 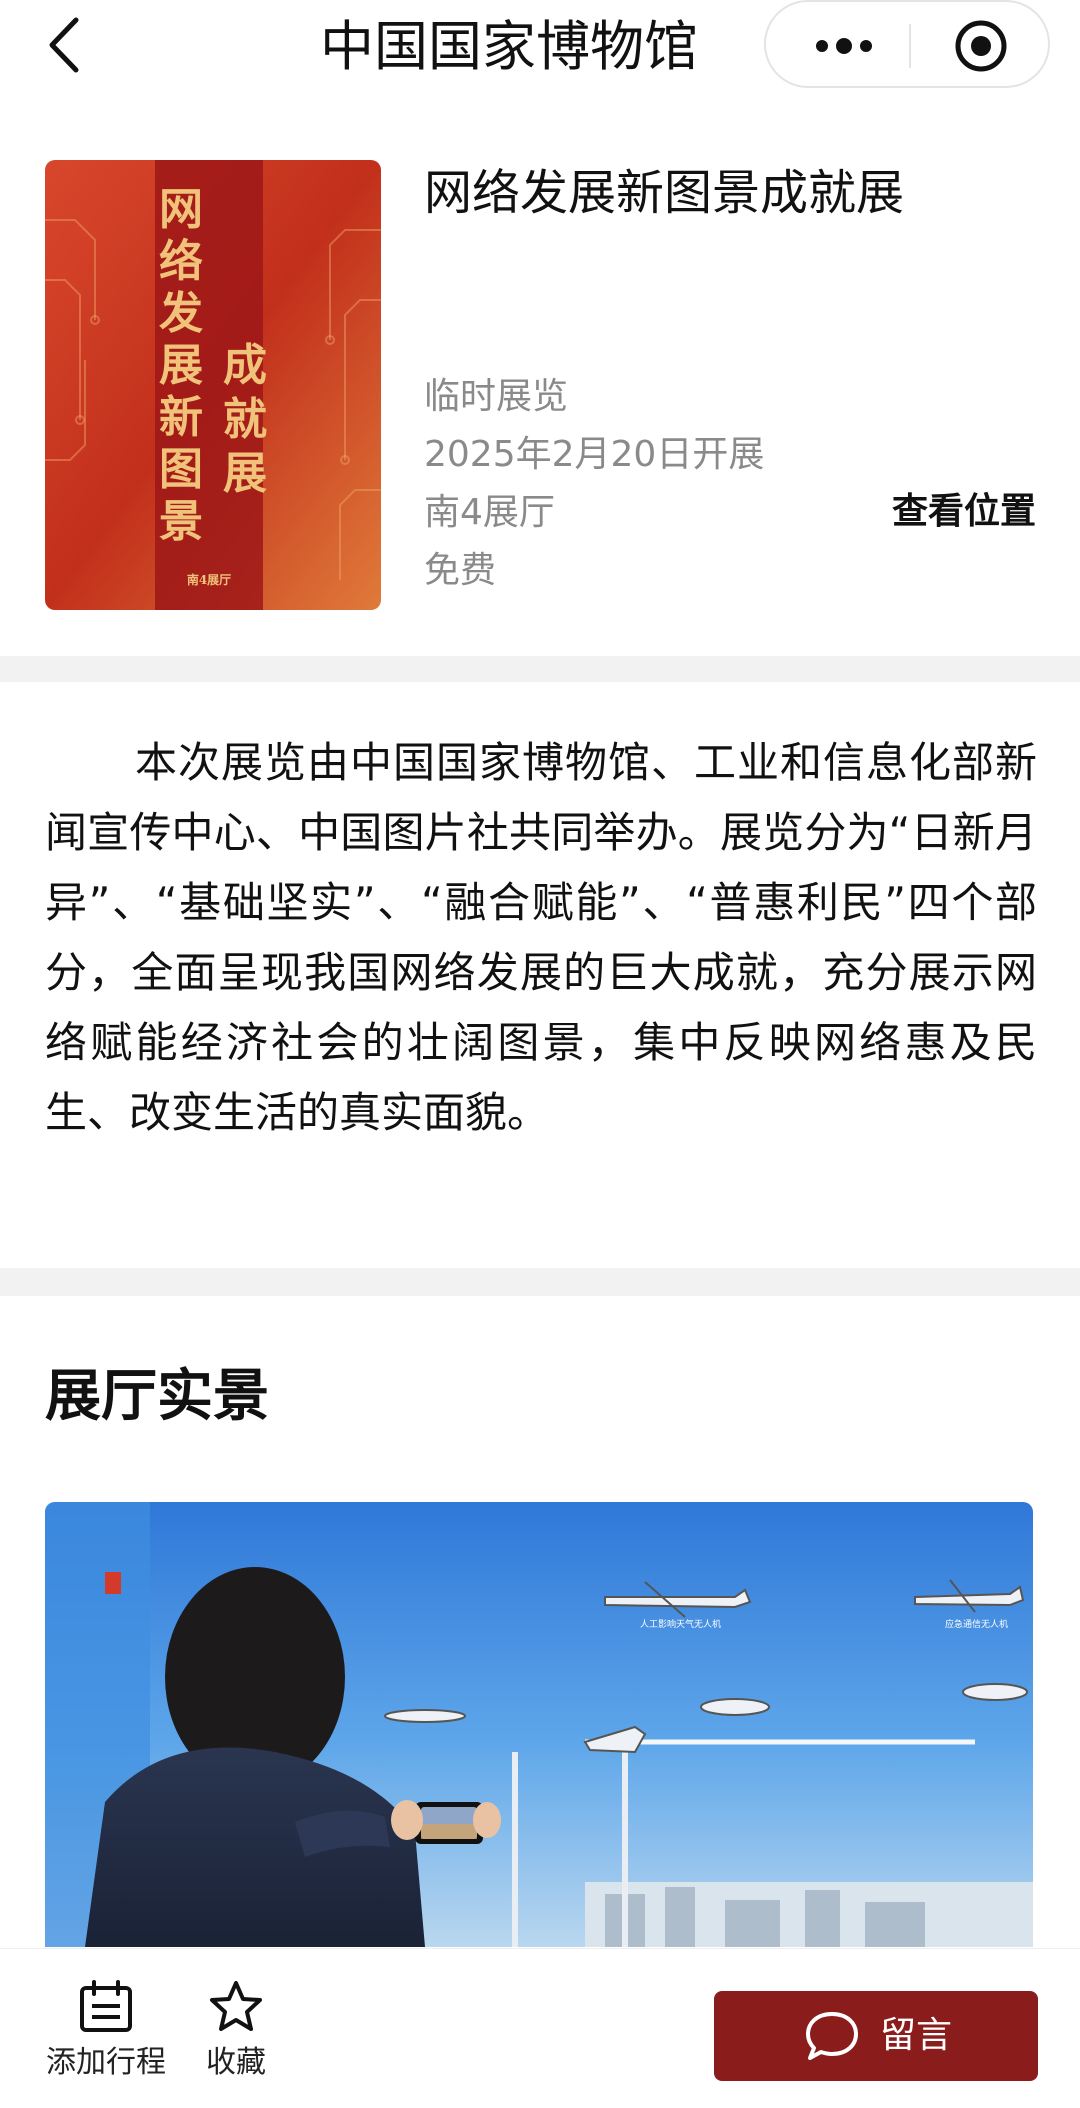 I want to click on leave-message-label: 留言, so click(x=916, y=2035).